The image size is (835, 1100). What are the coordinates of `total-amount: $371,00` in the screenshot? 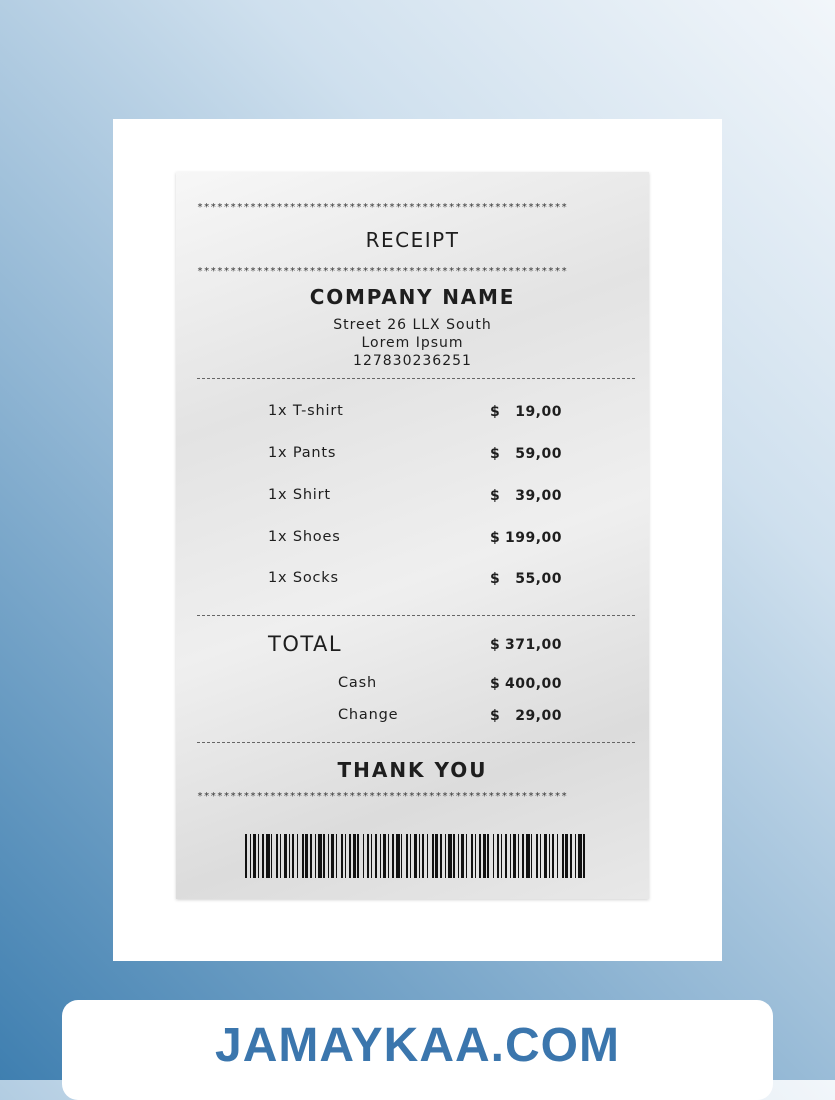 It's located at (526, 645).